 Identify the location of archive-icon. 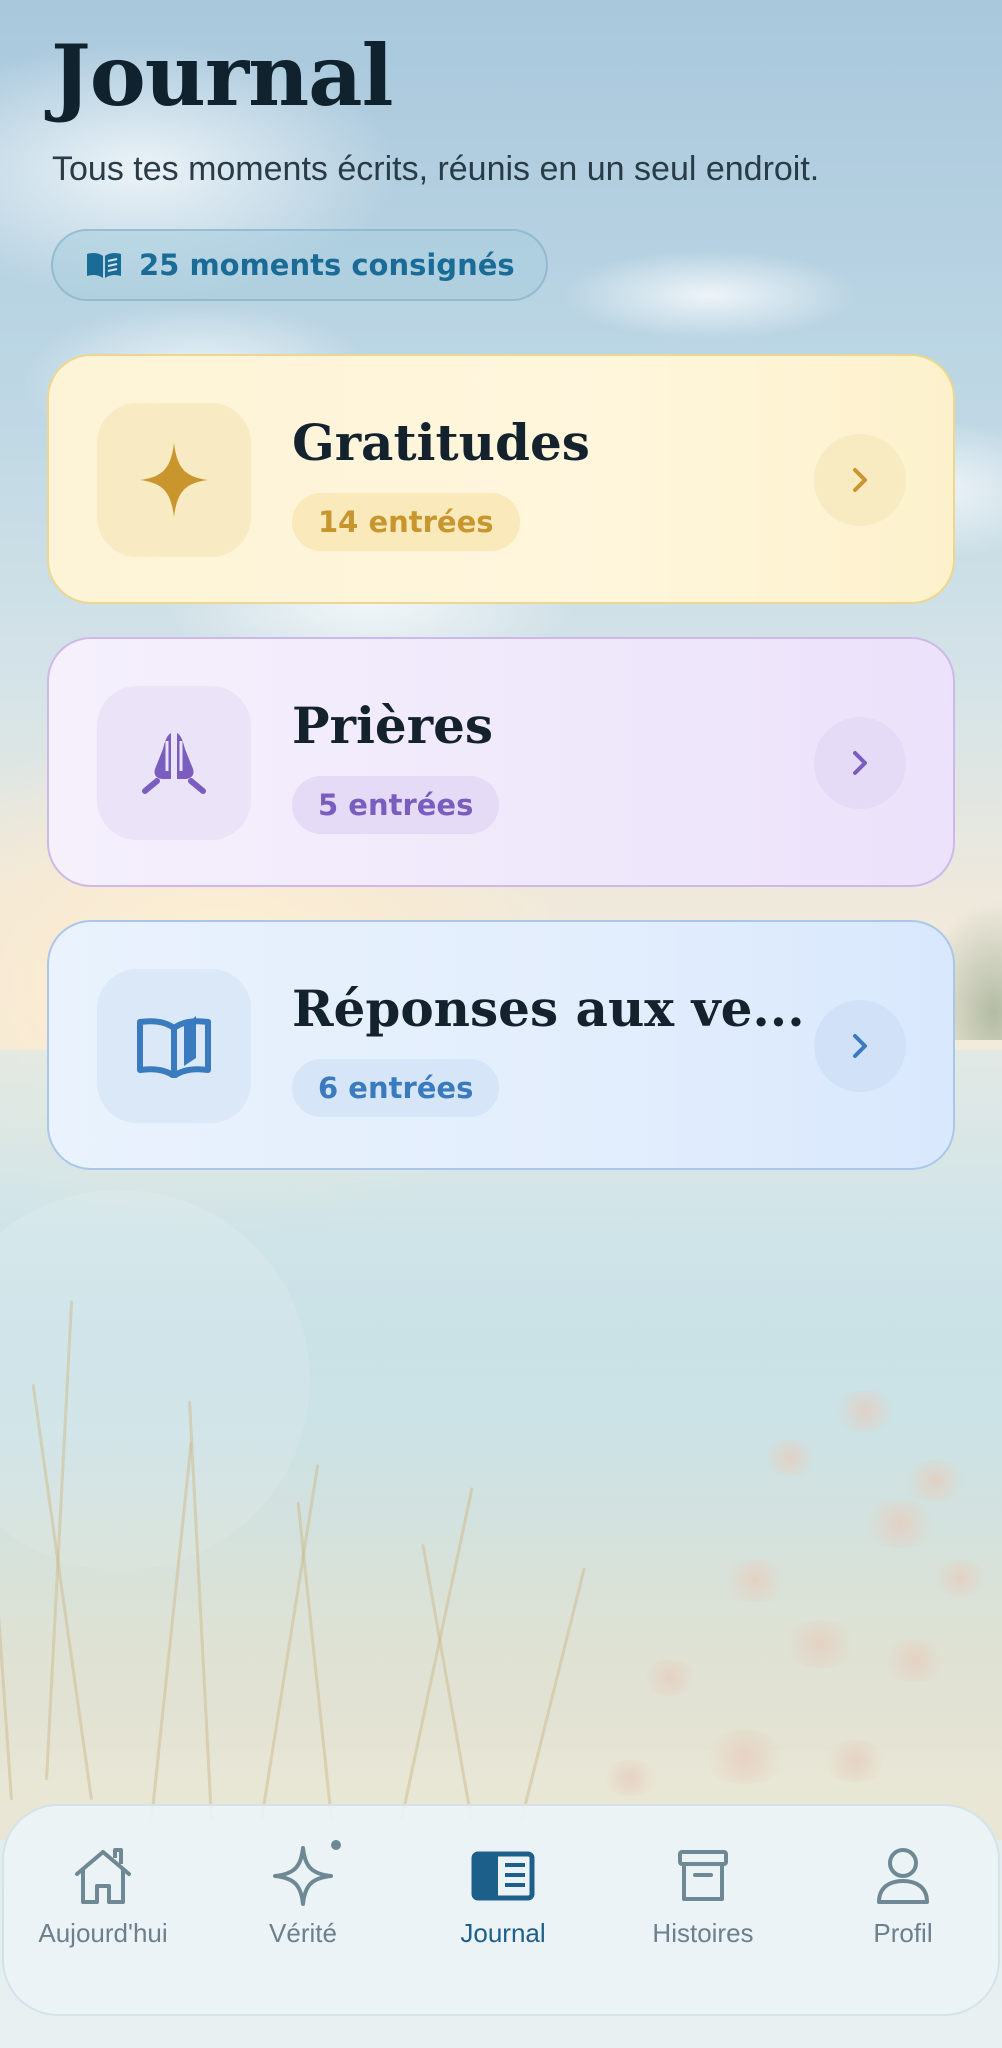
(703, 1875).